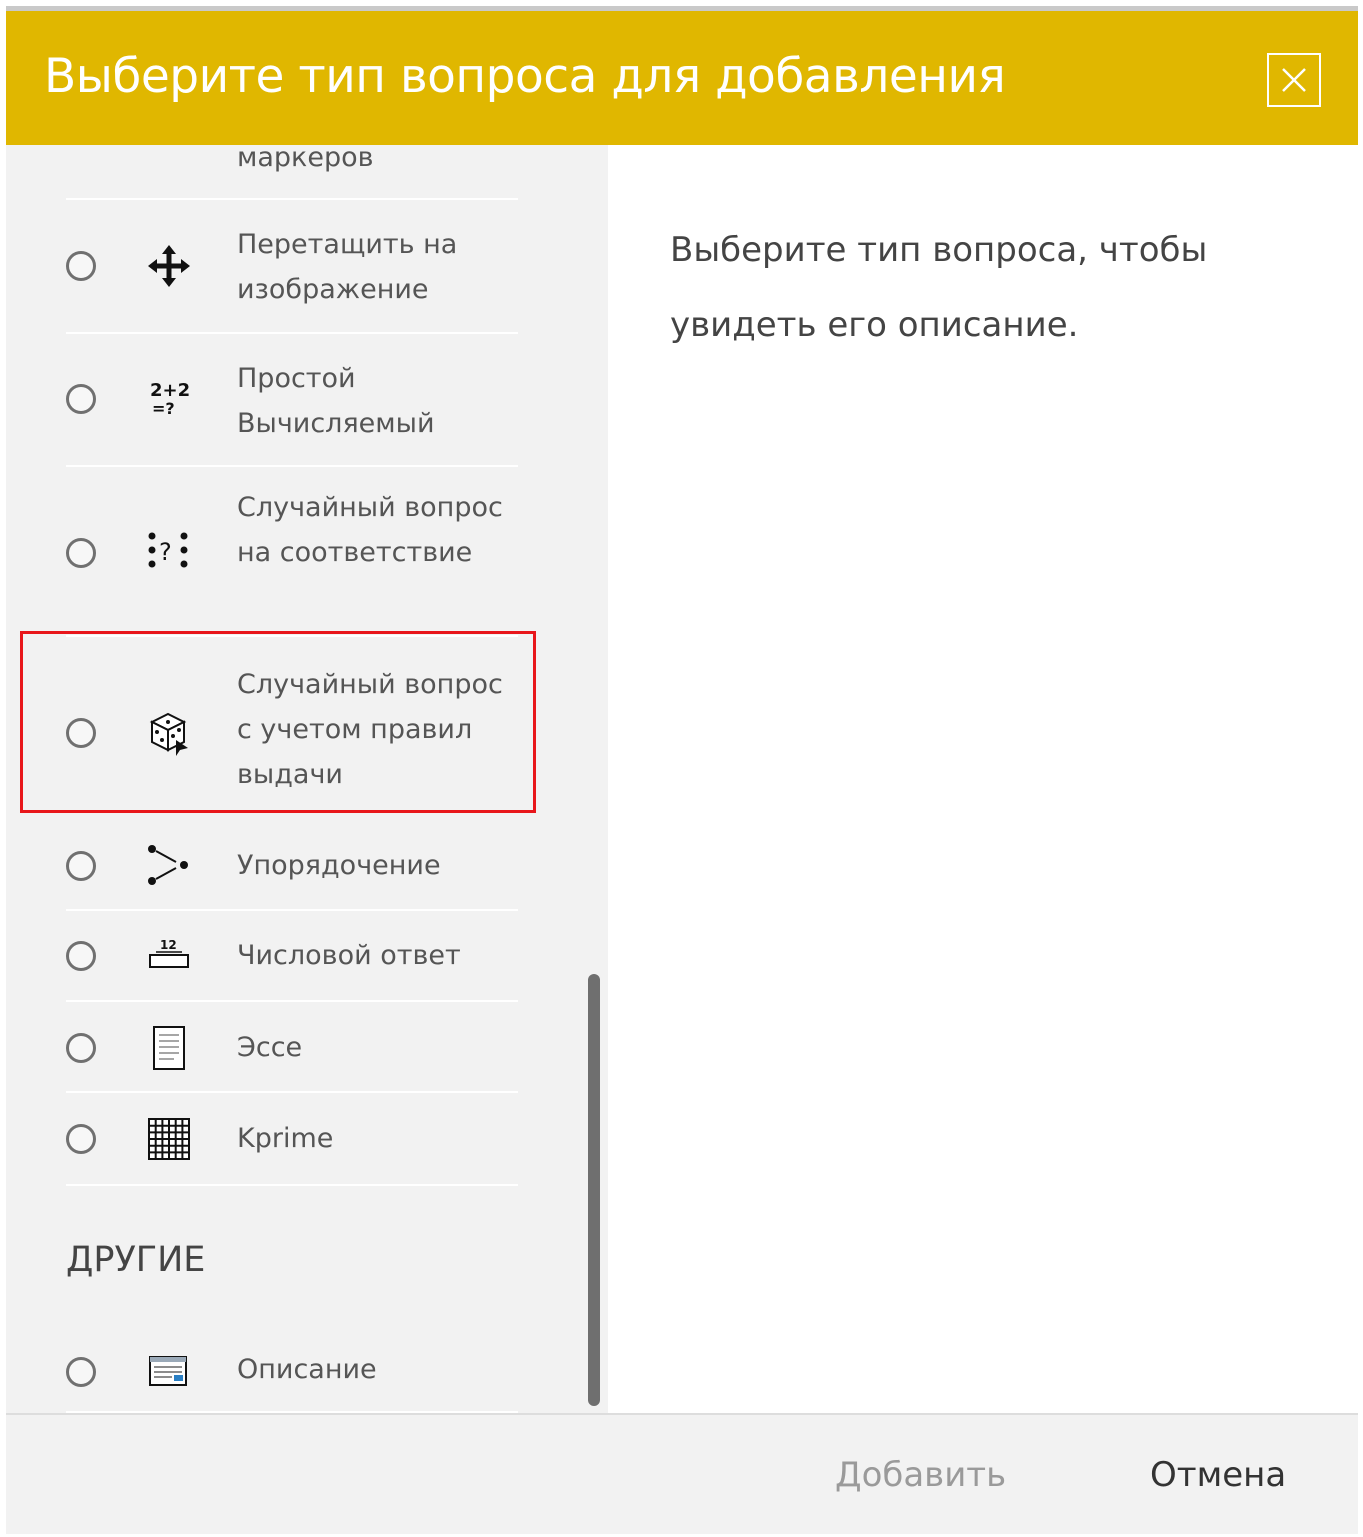  I want to click on svg-text: 2+2, so click(170, 390).